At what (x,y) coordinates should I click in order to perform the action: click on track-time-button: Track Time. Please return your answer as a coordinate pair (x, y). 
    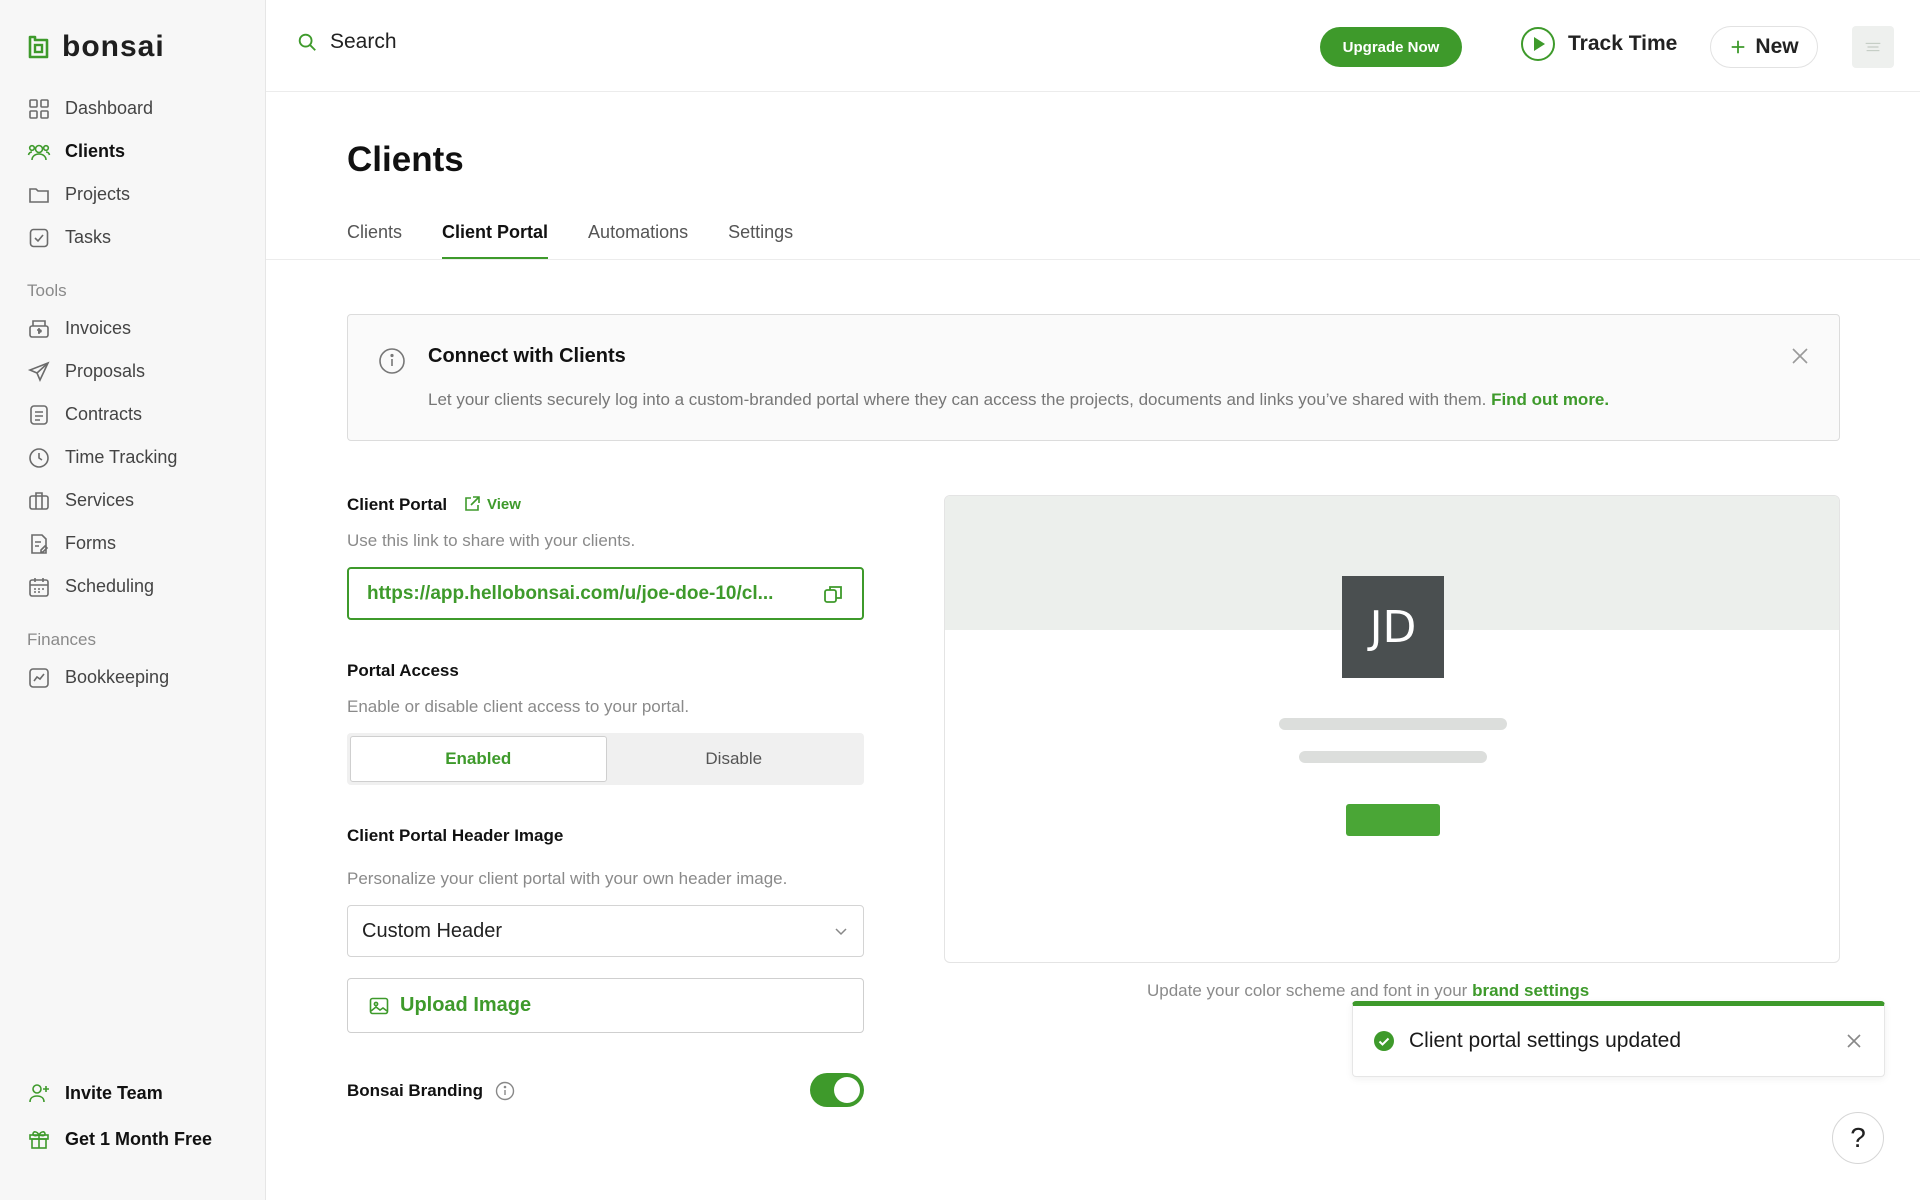
    Looking at the image, I should click on (1598, 44).